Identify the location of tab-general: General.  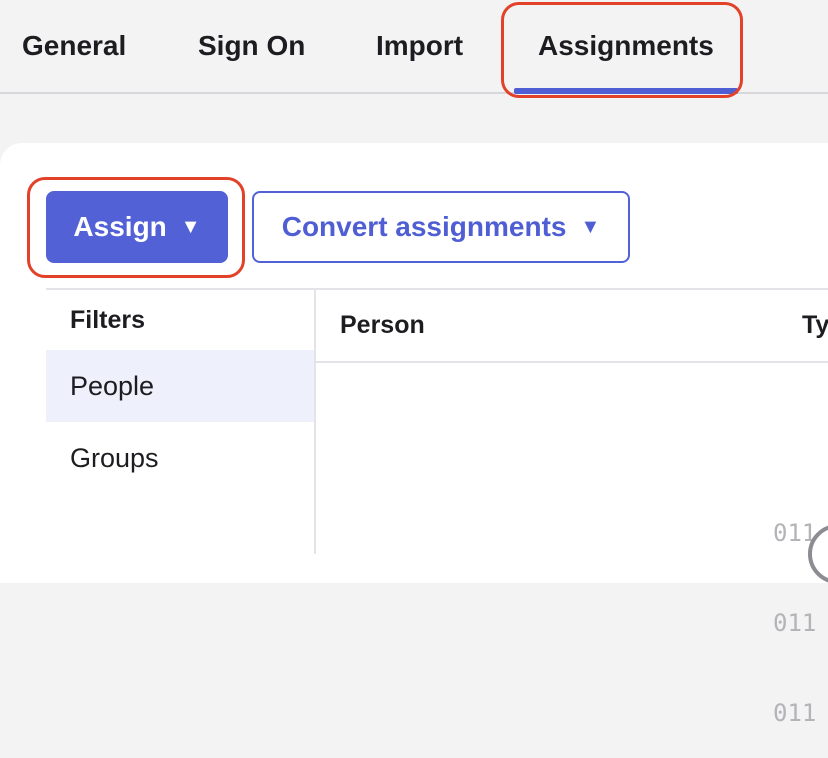
(74, 46).